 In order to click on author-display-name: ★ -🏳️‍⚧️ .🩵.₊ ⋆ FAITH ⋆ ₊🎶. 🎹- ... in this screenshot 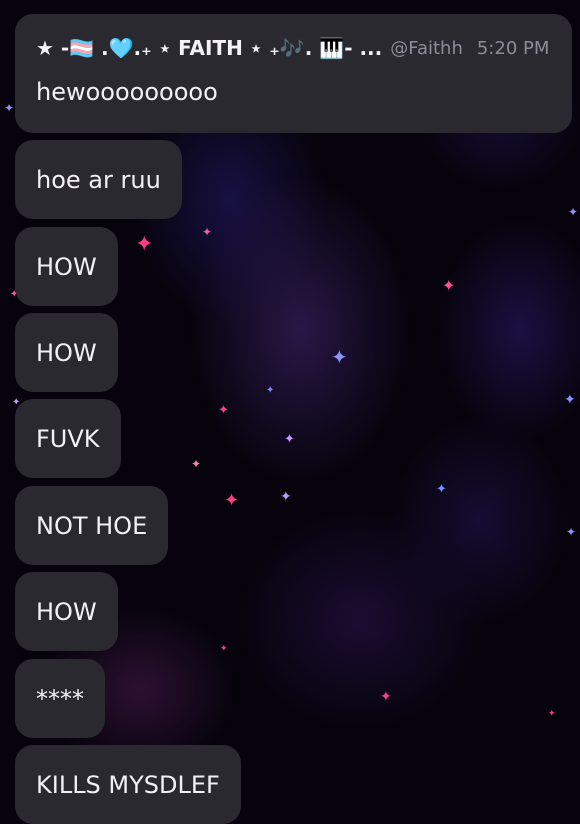, I will do `click(209, 48)`.